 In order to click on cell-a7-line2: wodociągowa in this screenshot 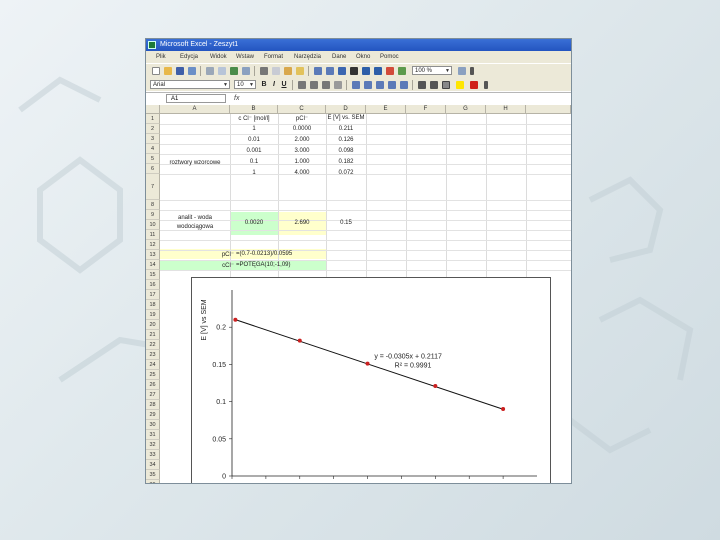, I will do `click(195, 227)`.